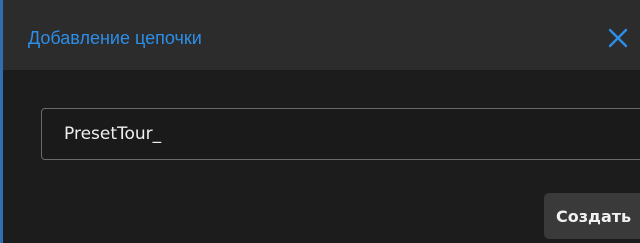 The width and height of the screenshot is (640, 243). Describe the element at coordinates (115, 38) in the screenshot. I see `dialog-title: Добавление цепочки` at that location.